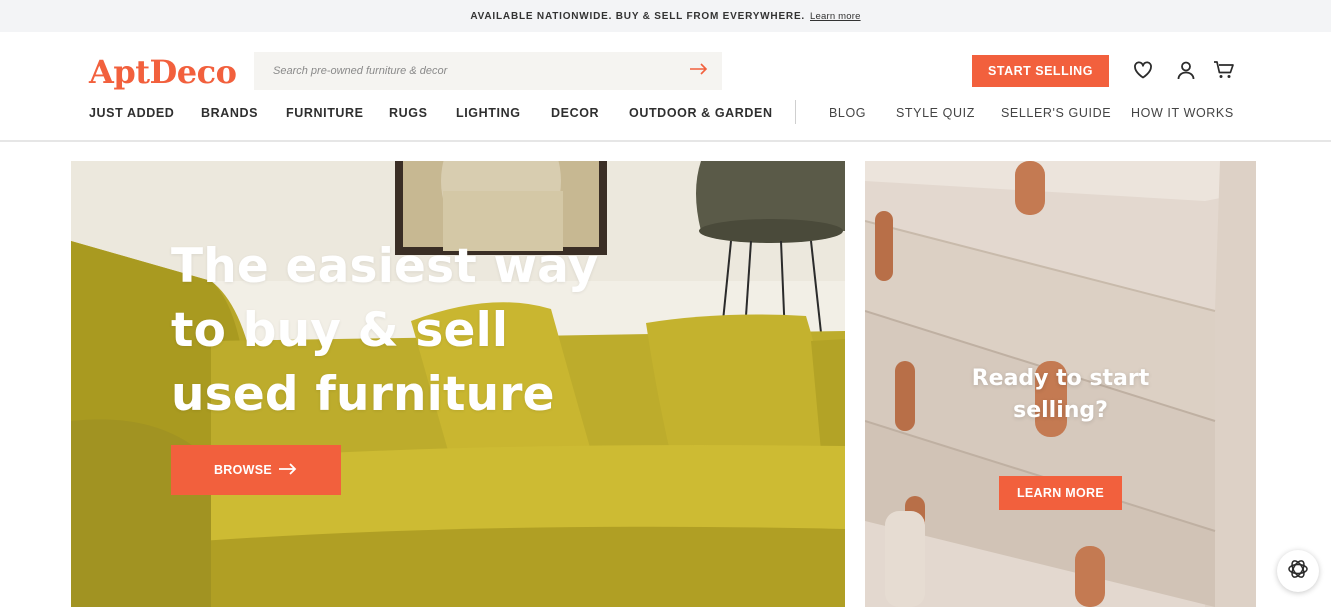  What do you see at coordinates (847, 113) in the screenshot?
I see `nav-blog: BLOG` at bounding box center [847, 113].